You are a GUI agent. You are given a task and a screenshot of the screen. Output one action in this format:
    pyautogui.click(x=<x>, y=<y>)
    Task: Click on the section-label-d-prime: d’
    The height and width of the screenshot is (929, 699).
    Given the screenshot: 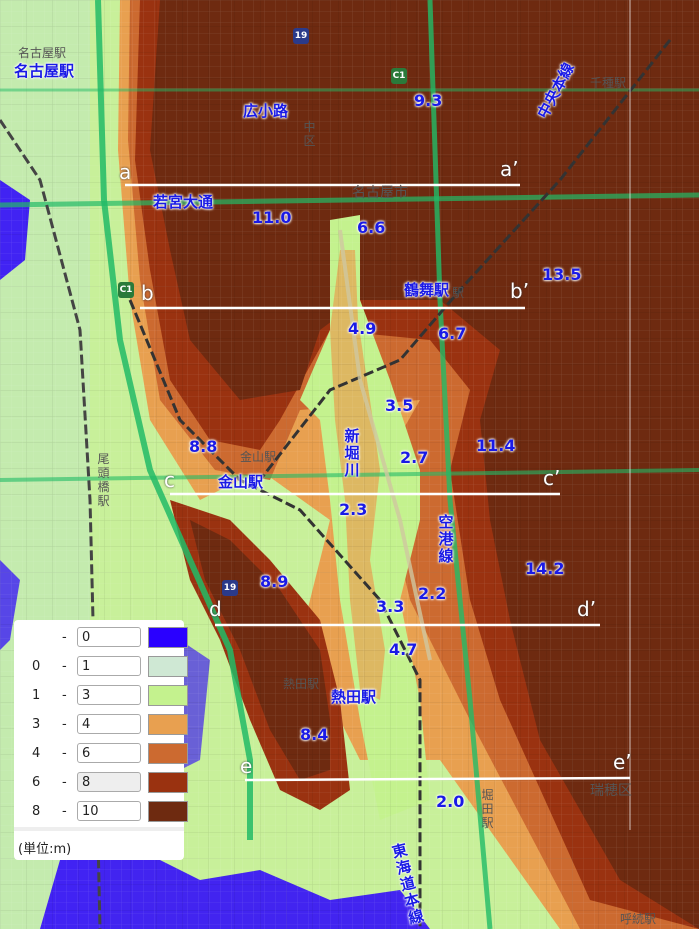 What is the action you would take?
    pyautogui.click(x=587, y=609)
    